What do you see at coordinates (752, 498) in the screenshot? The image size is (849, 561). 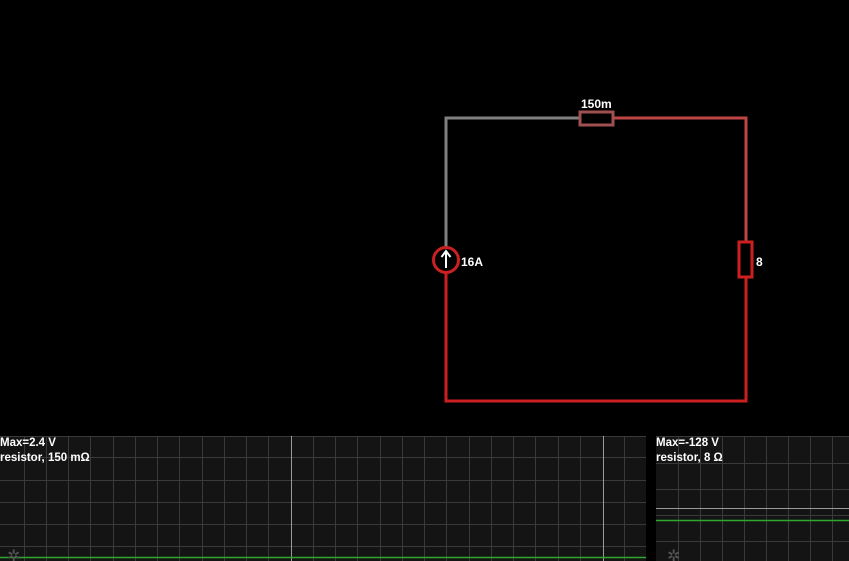 I see `scope-panel-2: Max=-128 V resistor, 8 Ω ✲` at bounding box center [752, 498].